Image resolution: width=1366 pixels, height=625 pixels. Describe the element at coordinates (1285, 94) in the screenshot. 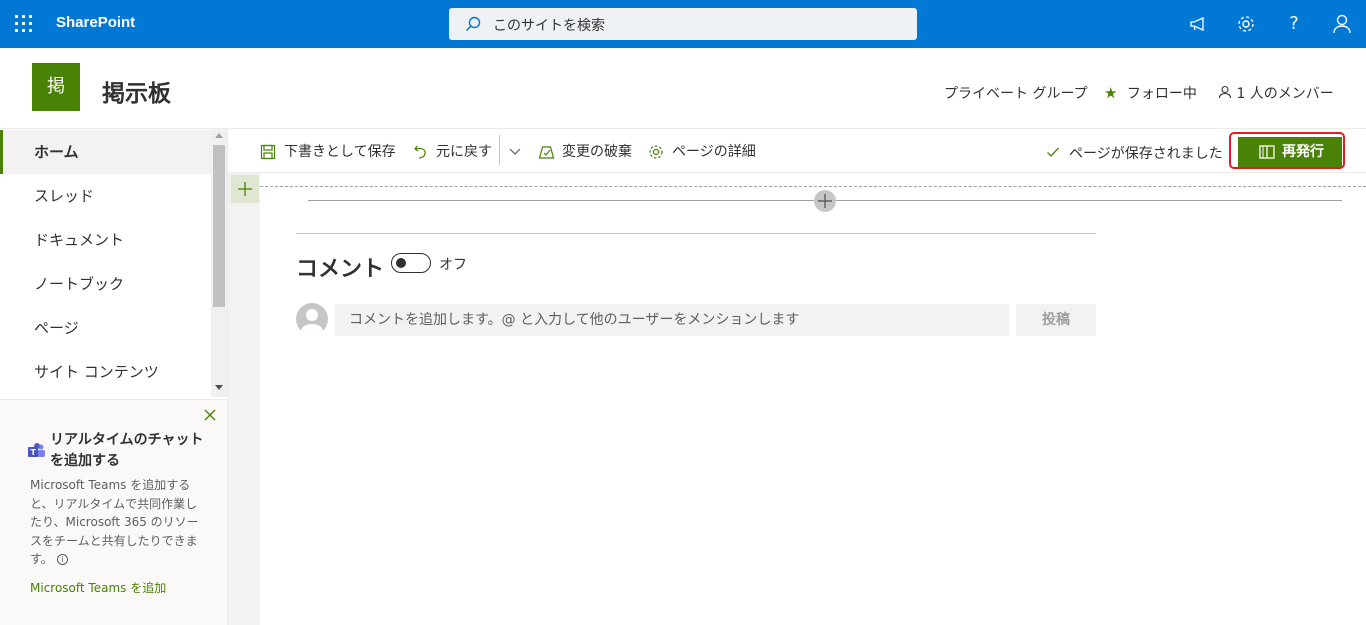

I see `members-label: 1 人のメンバー` at that location.